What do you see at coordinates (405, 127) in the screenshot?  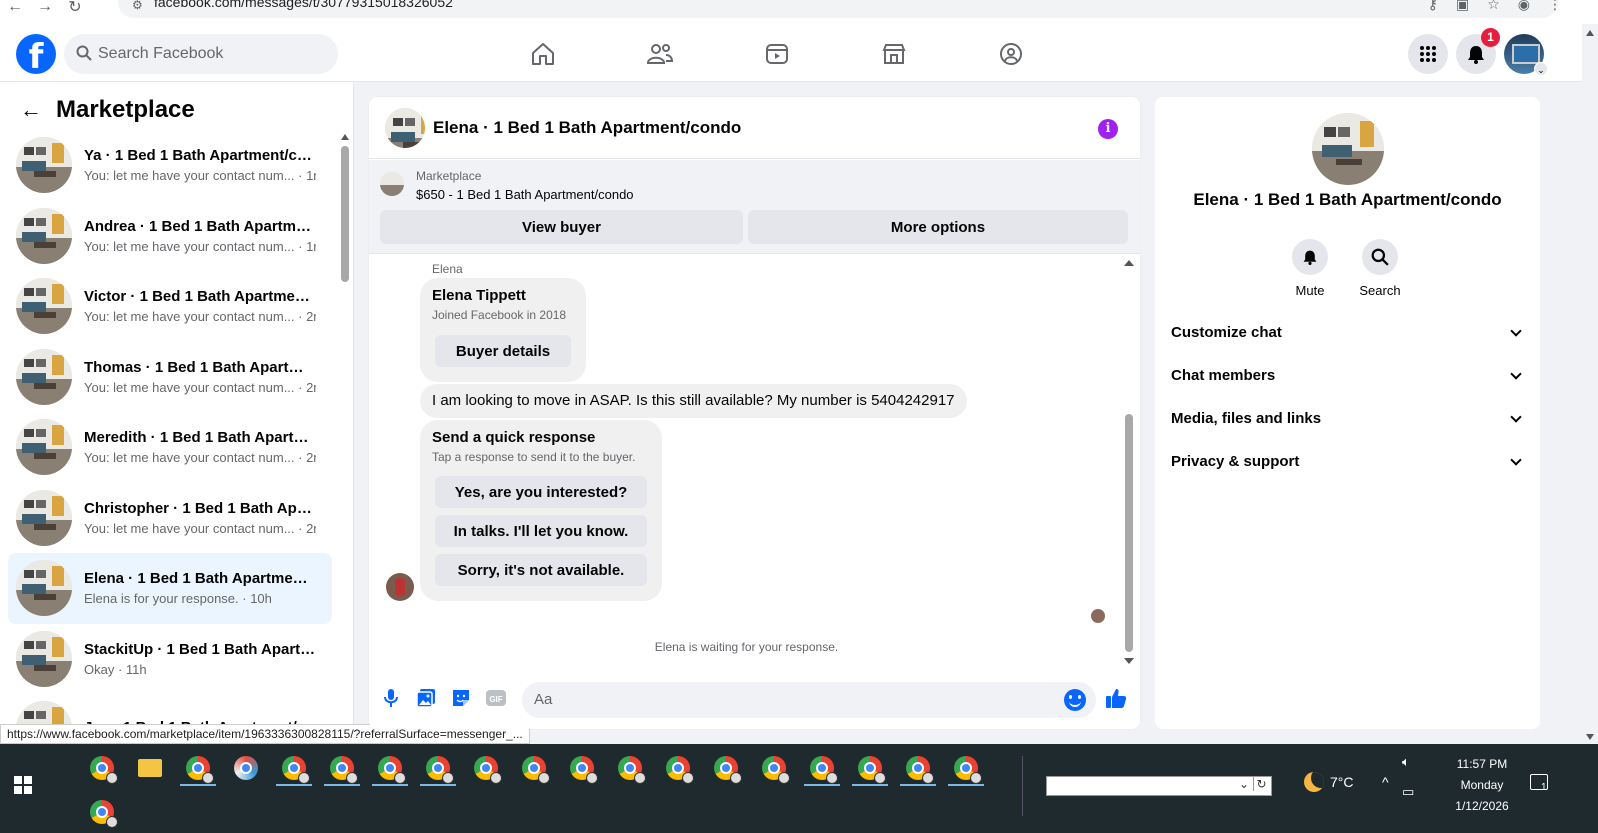 I see `chat-listing-thumbnail` at bounding box center [405, 127].